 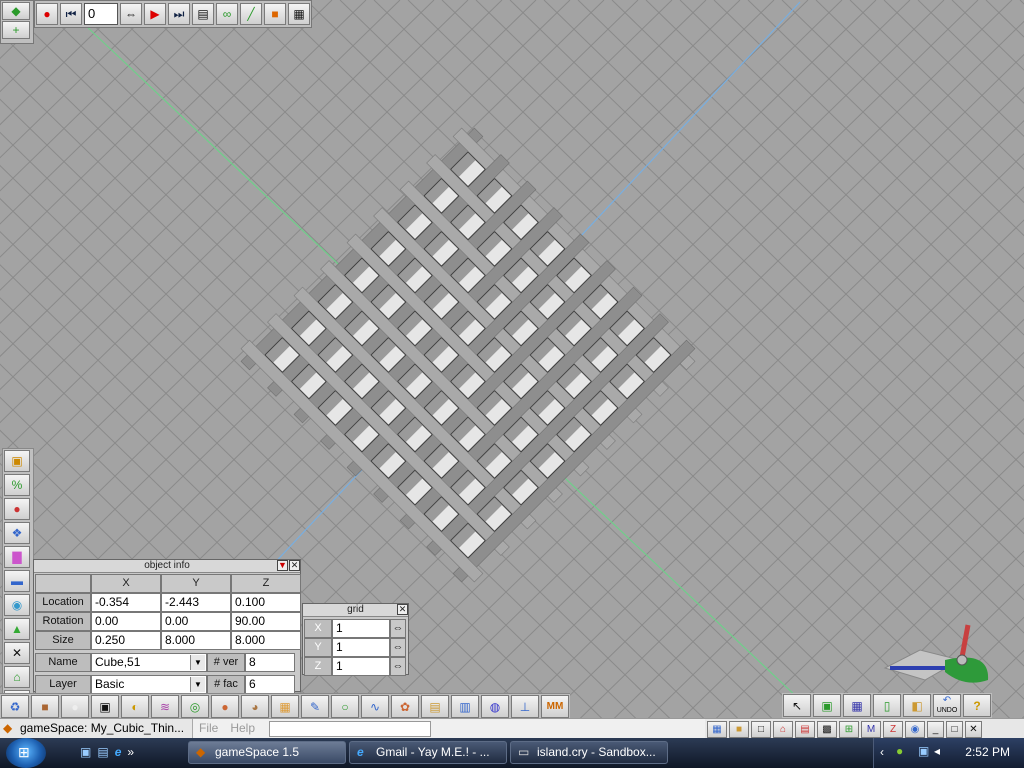 I want to click on wave-button: ∿, so click(x=375, y=706).